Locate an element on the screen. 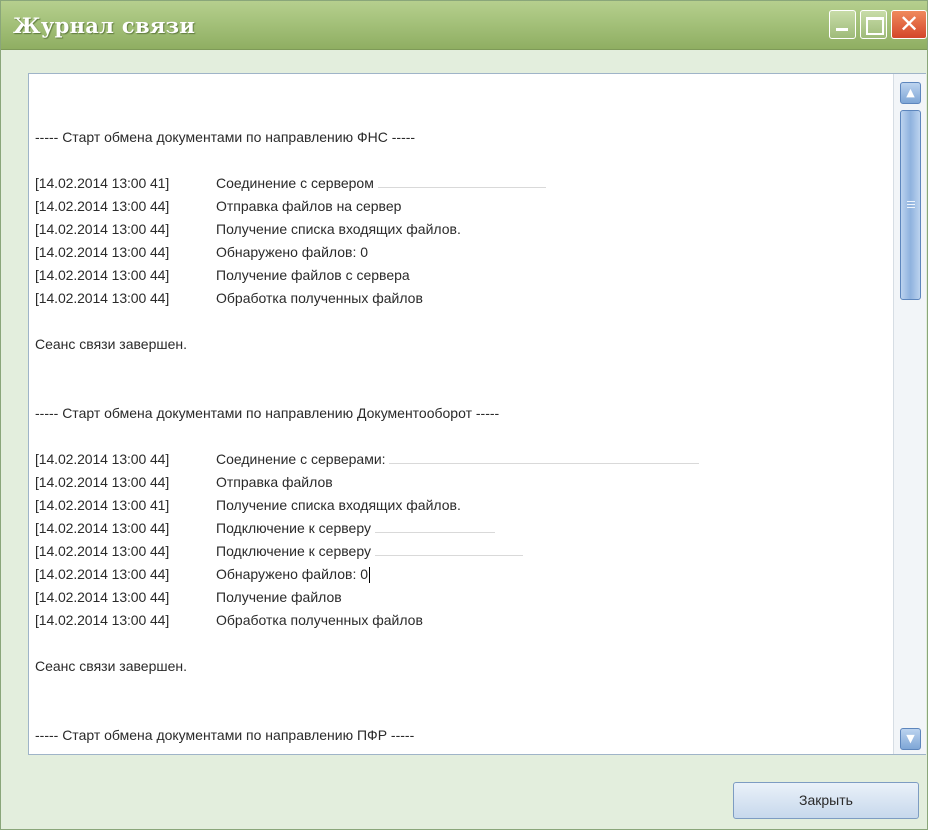 This screenshot has height=830, width=928. chevron-down-icon: ▼ is located at coordinates (910, 738).